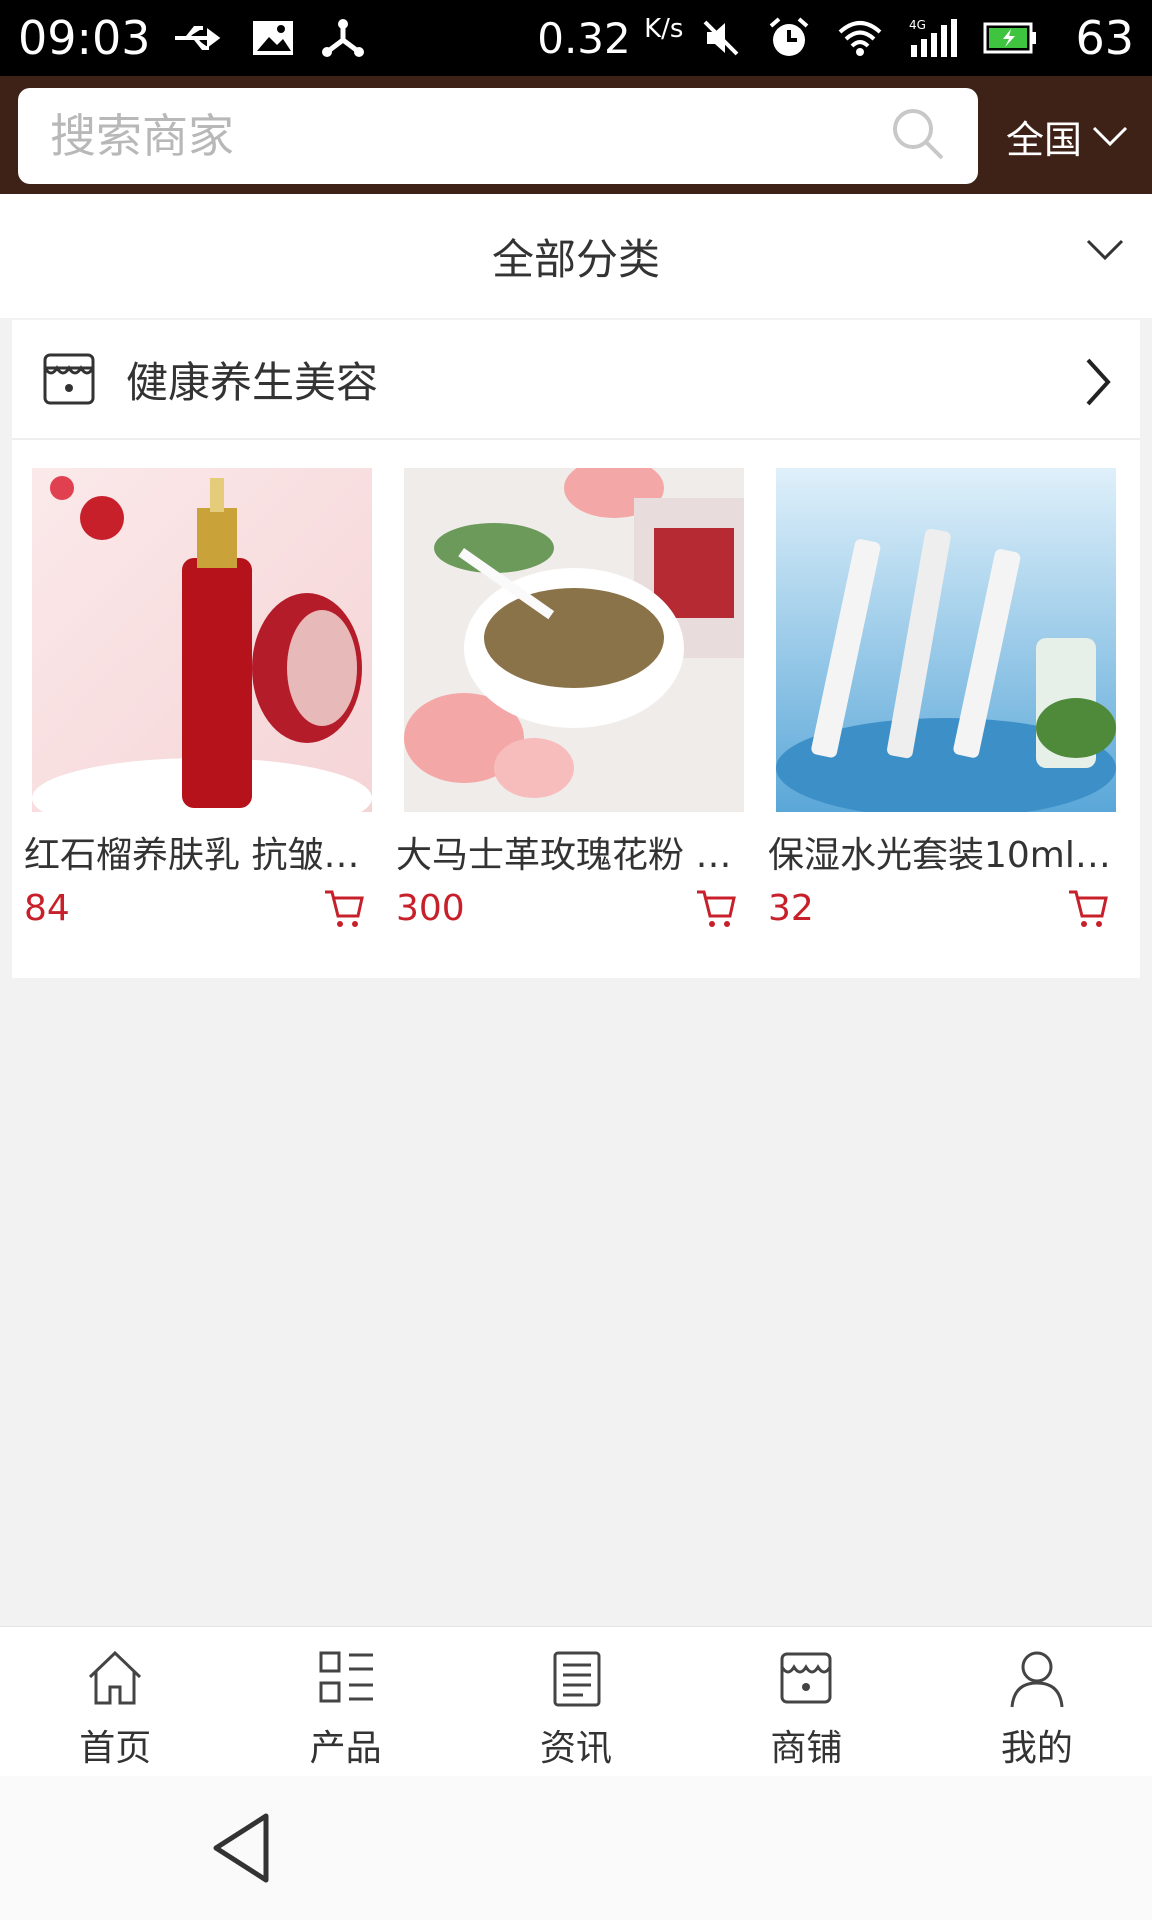  I want to click on search-box, so click(498, 136).